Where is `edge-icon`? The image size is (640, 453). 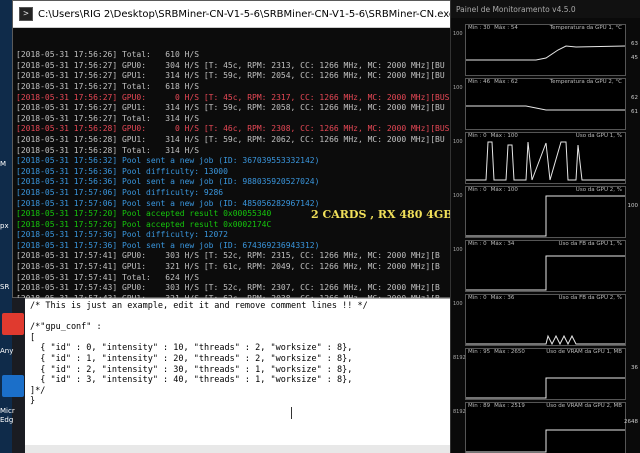 edge-icon is located at coordinates (13, 386).